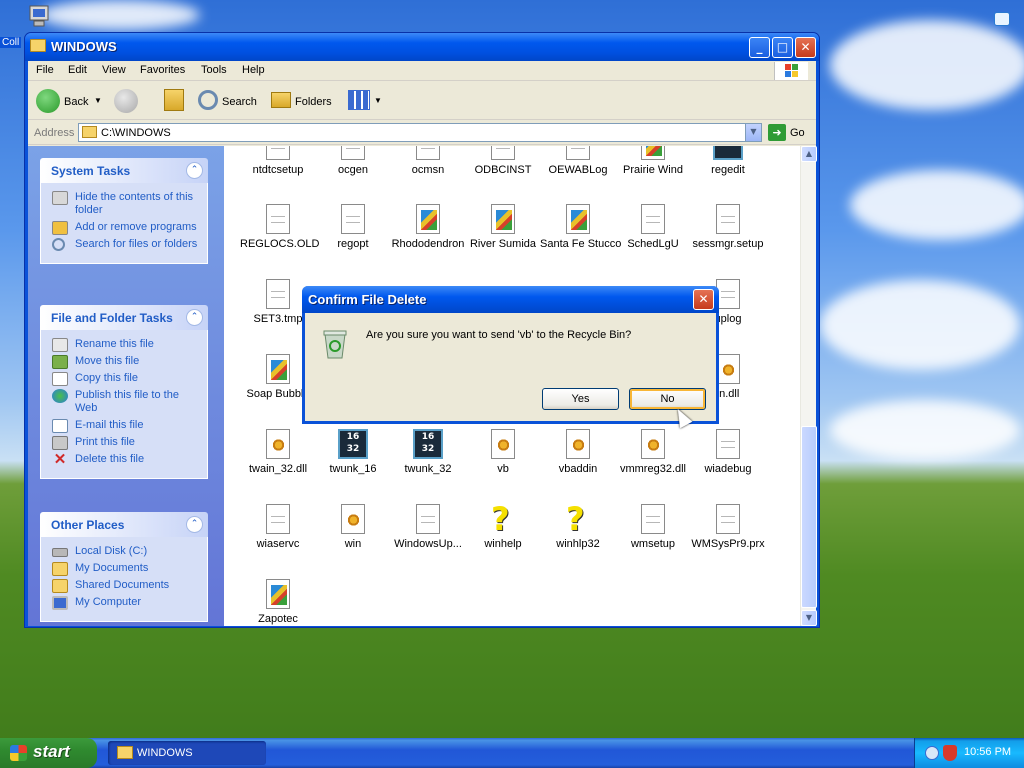  Describe the element at coordinates (969, 753) in the screenshot. I see `system-tray: 10:56 PM` at that location.